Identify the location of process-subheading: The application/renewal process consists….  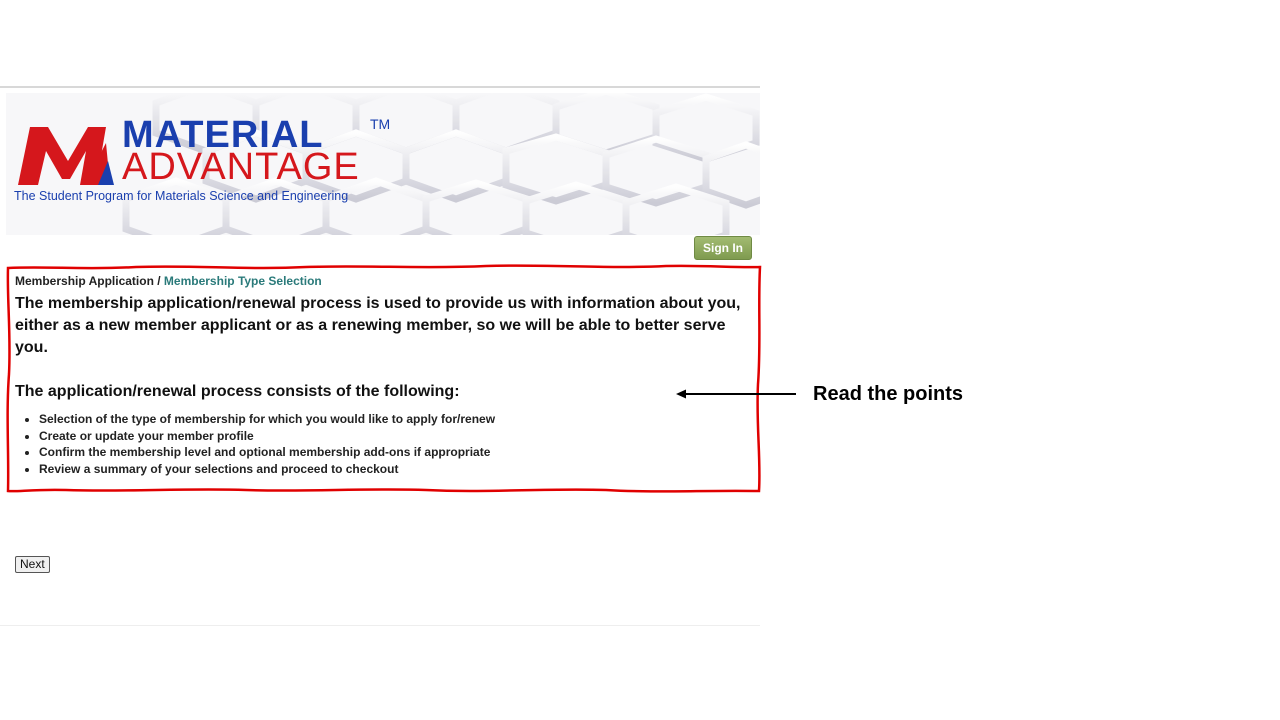
(237, 391).